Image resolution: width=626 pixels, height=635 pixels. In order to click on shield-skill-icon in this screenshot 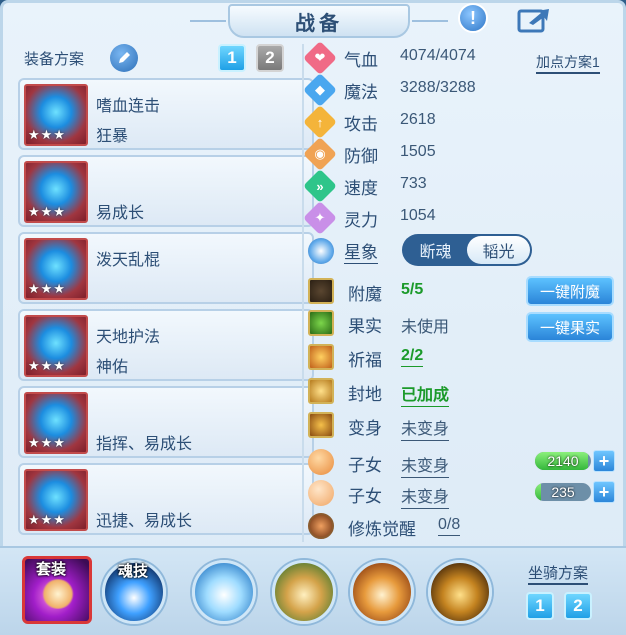, I will do `click(382, 592)`.